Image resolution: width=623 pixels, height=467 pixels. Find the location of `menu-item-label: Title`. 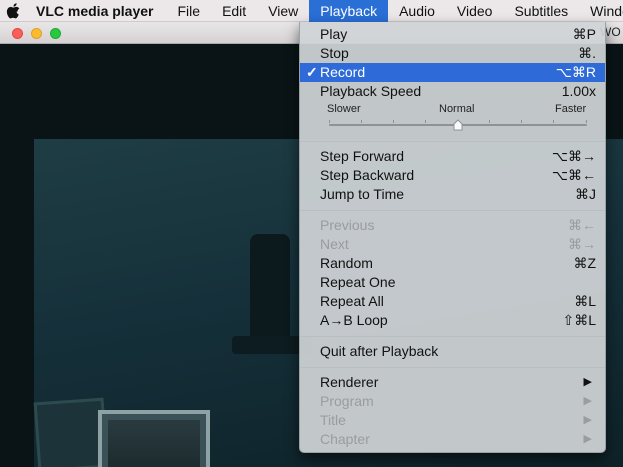

menu-item-label: Title is located at coordinates (333, 420).